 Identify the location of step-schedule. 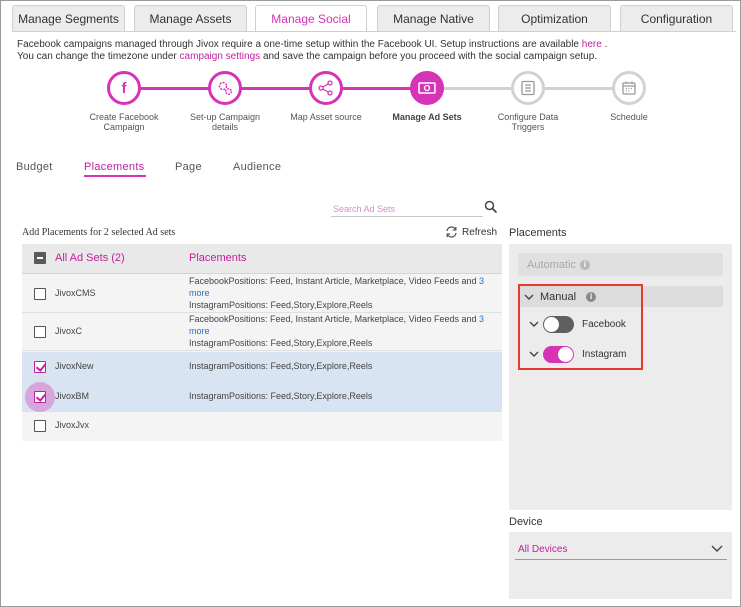
(629, 88).